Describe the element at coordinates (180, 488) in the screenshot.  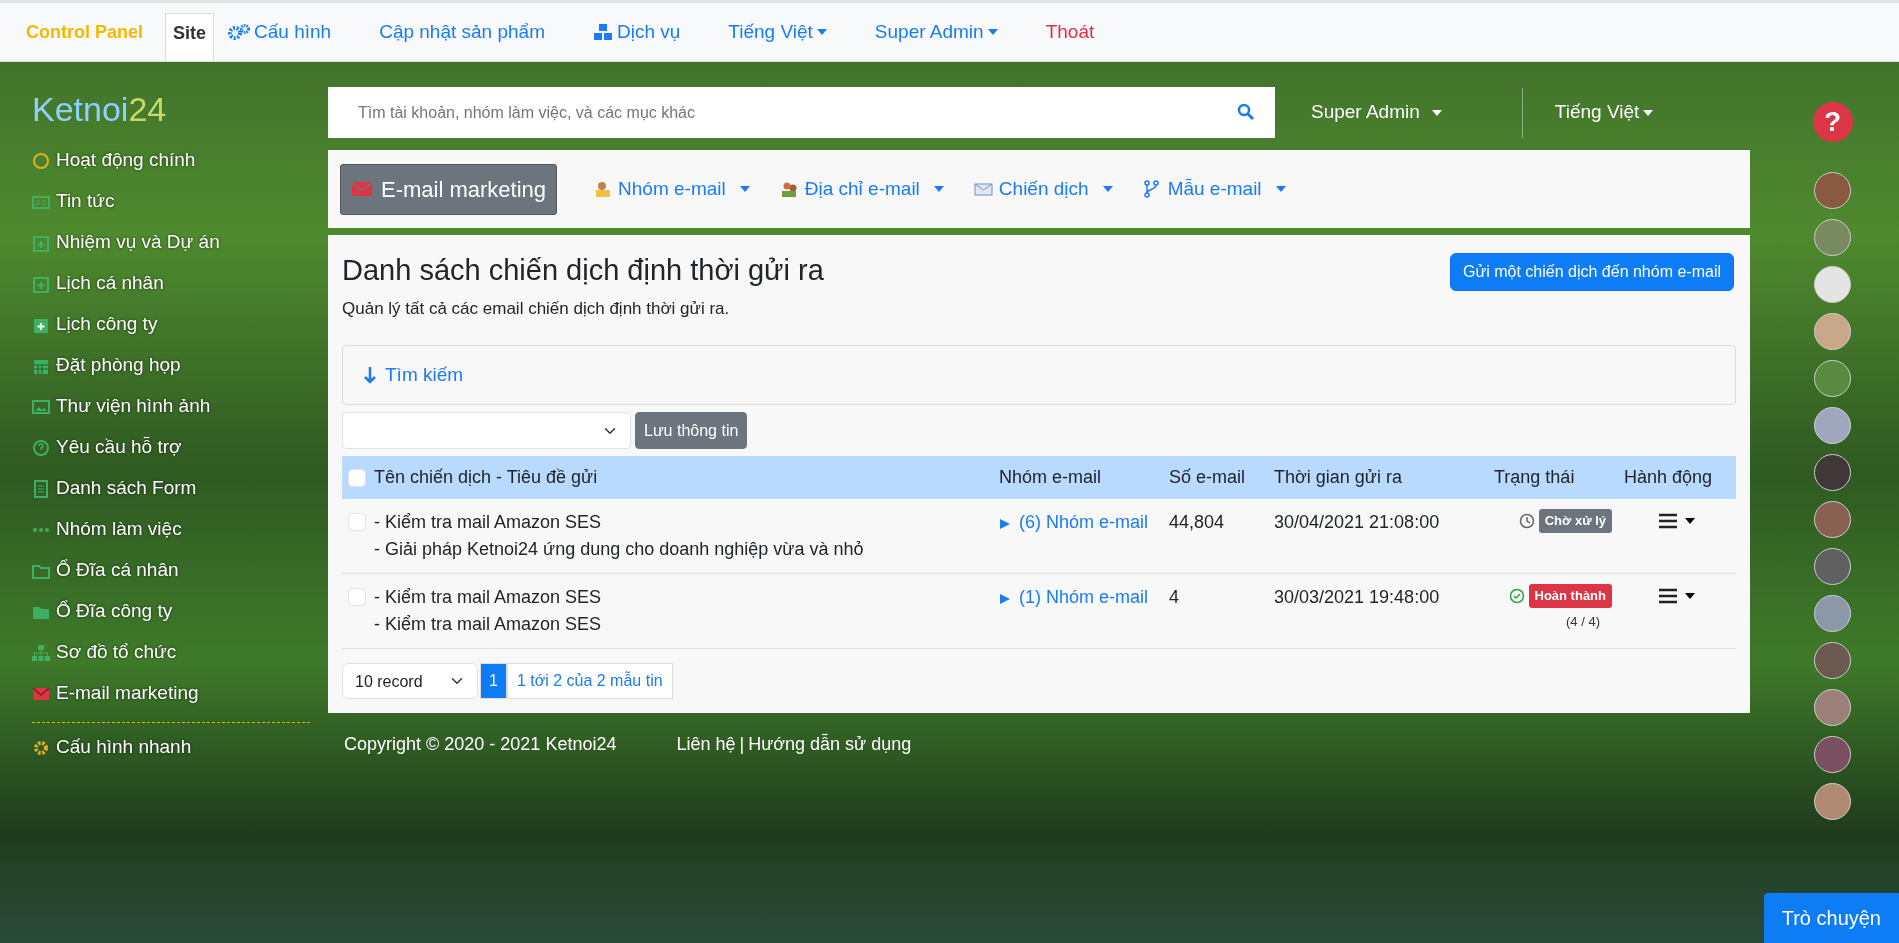
I see `sidebar-item: Danh sách Form` at that location.